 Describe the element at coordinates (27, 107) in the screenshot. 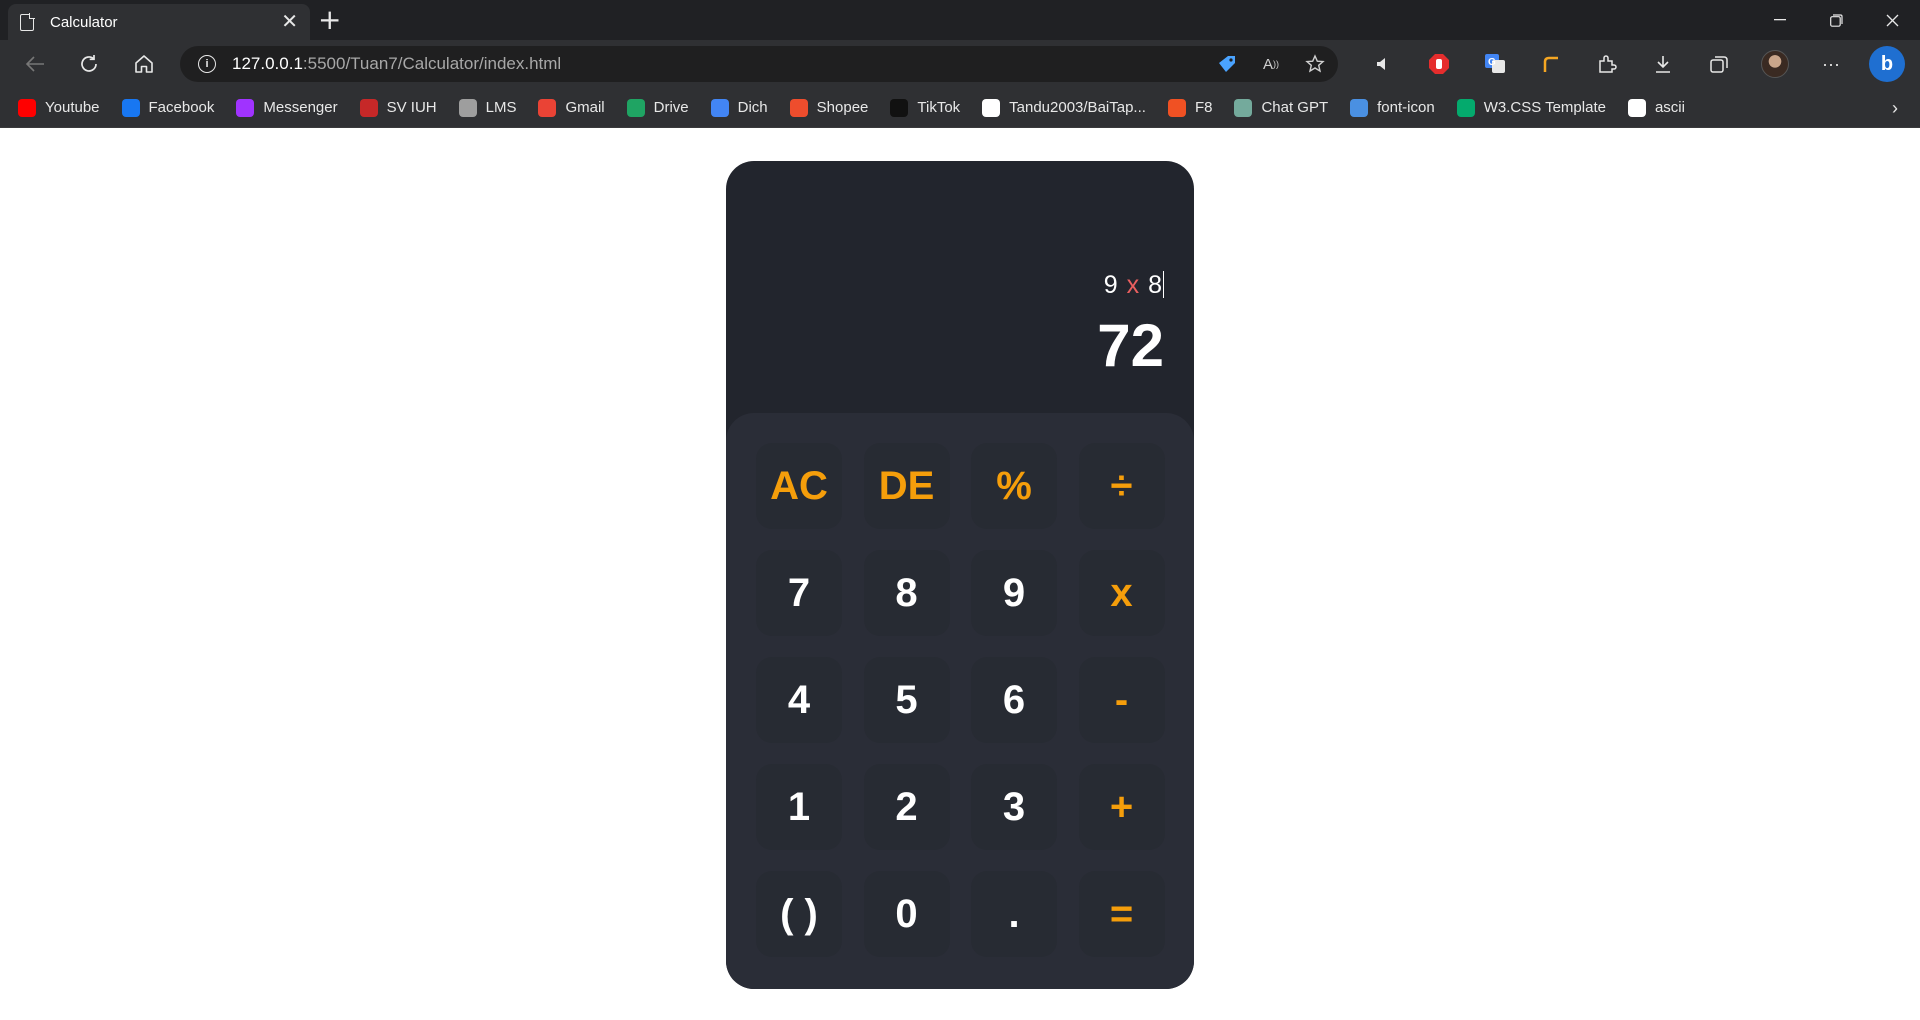

I see `youtube-icon` at that location.